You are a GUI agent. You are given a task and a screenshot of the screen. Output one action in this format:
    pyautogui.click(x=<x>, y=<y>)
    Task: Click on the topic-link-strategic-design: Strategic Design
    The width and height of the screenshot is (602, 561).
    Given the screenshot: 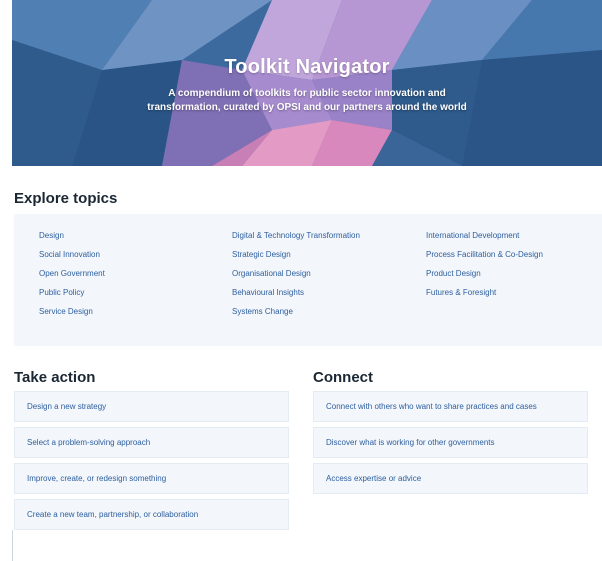 What is the action you would take?
    pyautogui.click(x=296, y=256)
    